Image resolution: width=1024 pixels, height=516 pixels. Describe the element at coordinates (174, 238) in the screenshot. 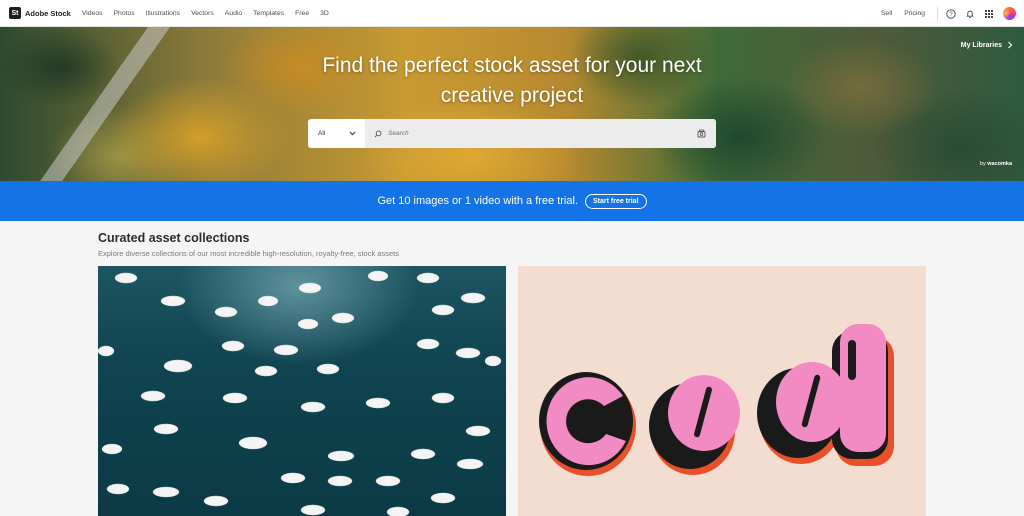

I see `section-title: Curated asset collections` at that location.